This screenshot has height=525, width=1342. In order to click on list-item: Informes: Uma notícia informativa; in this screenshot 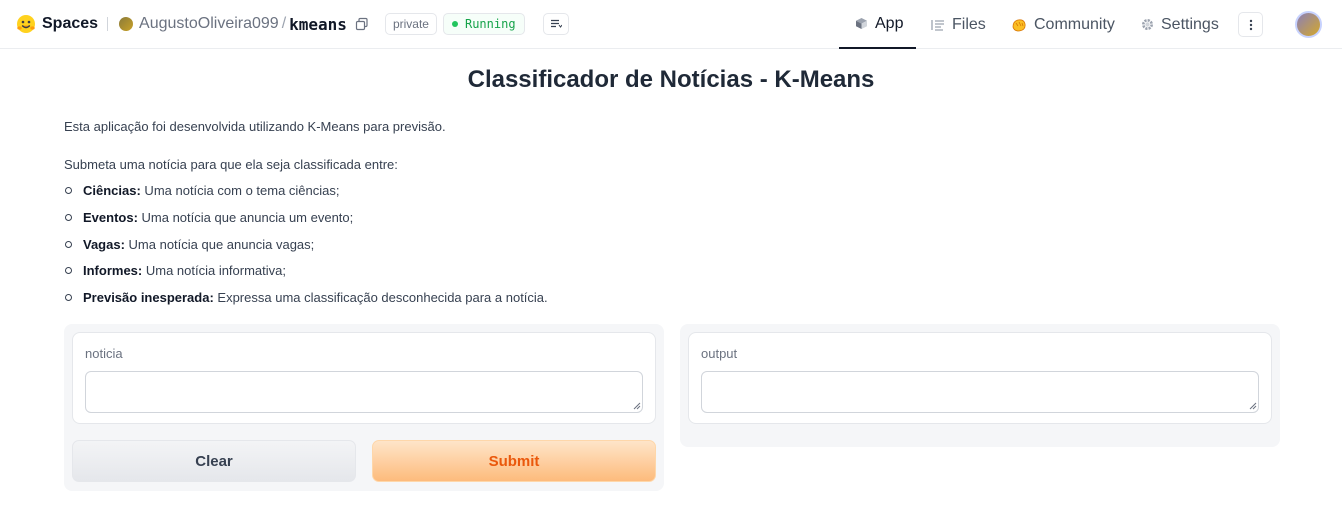, I will do `click(306, 275)`.